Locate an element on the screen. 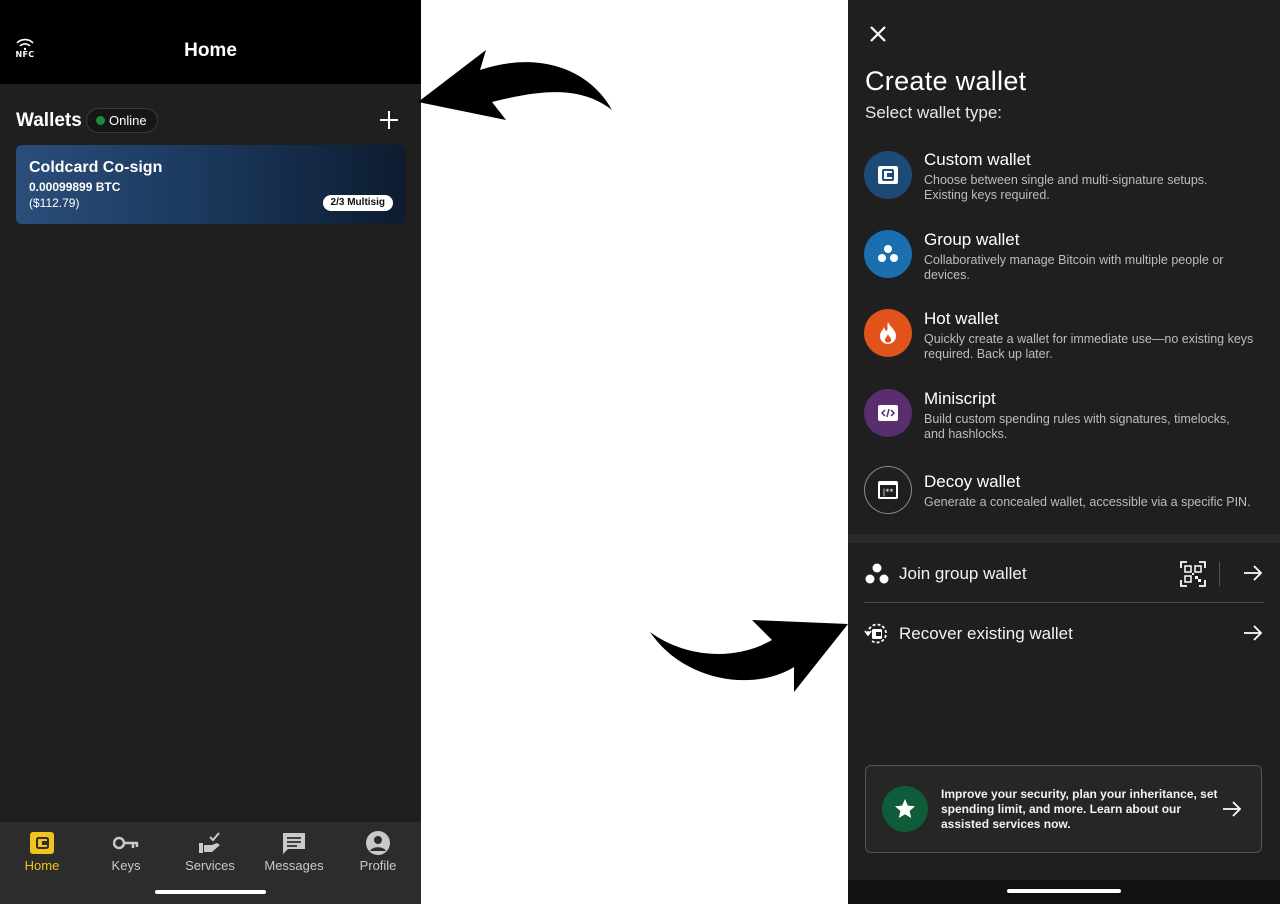 The height and width of the screenshot is (904, 1280). nav-profile-label: Profile is located at coordinates (378, 865).